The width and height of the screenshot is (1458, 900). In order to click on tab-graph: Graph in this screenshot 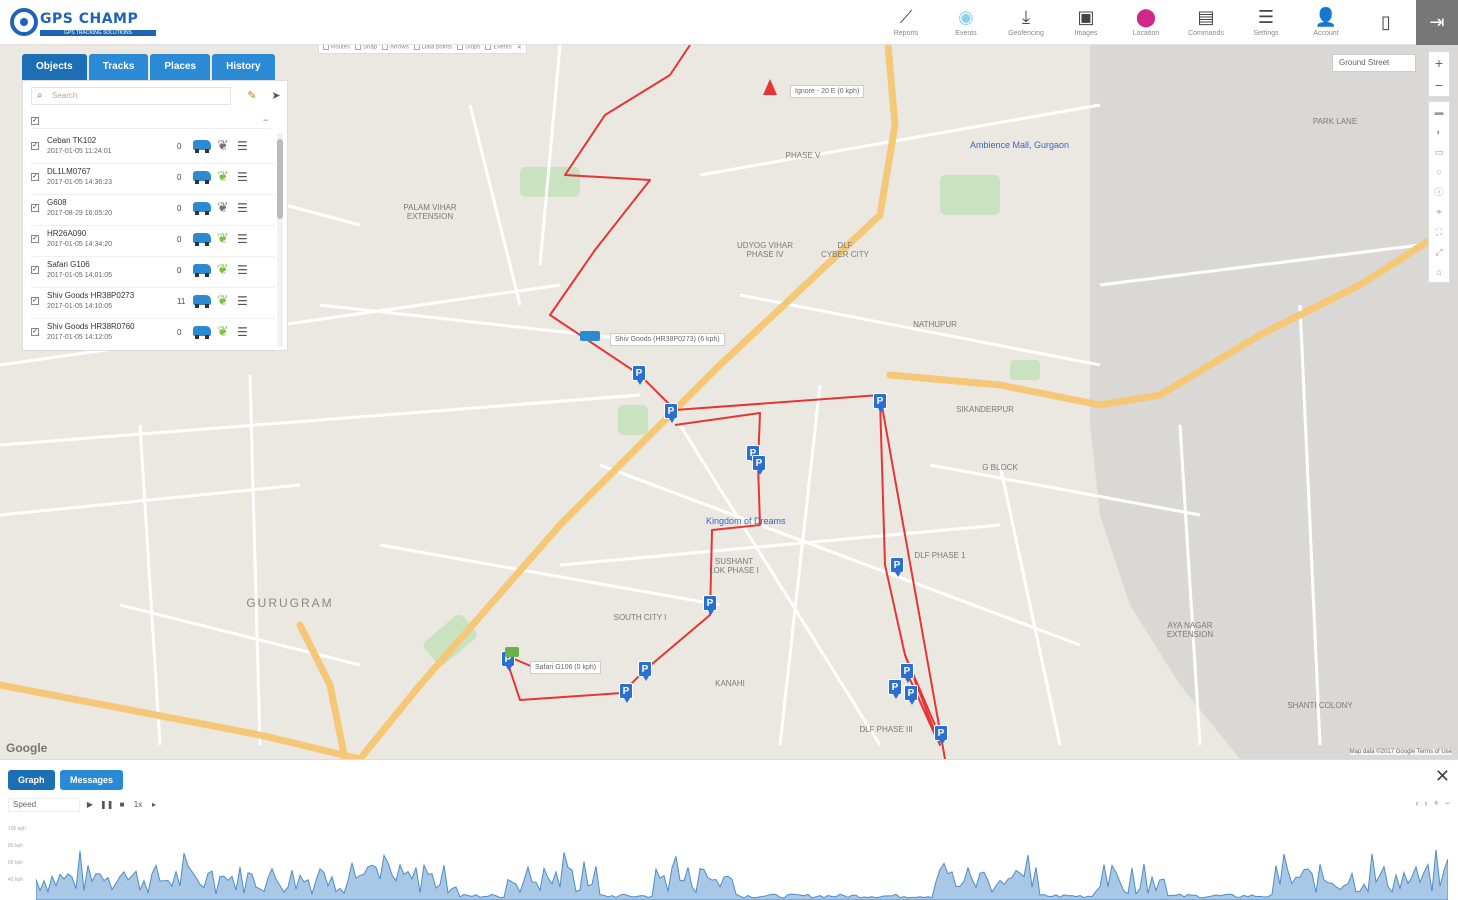, I will do `click(31, 780)`.